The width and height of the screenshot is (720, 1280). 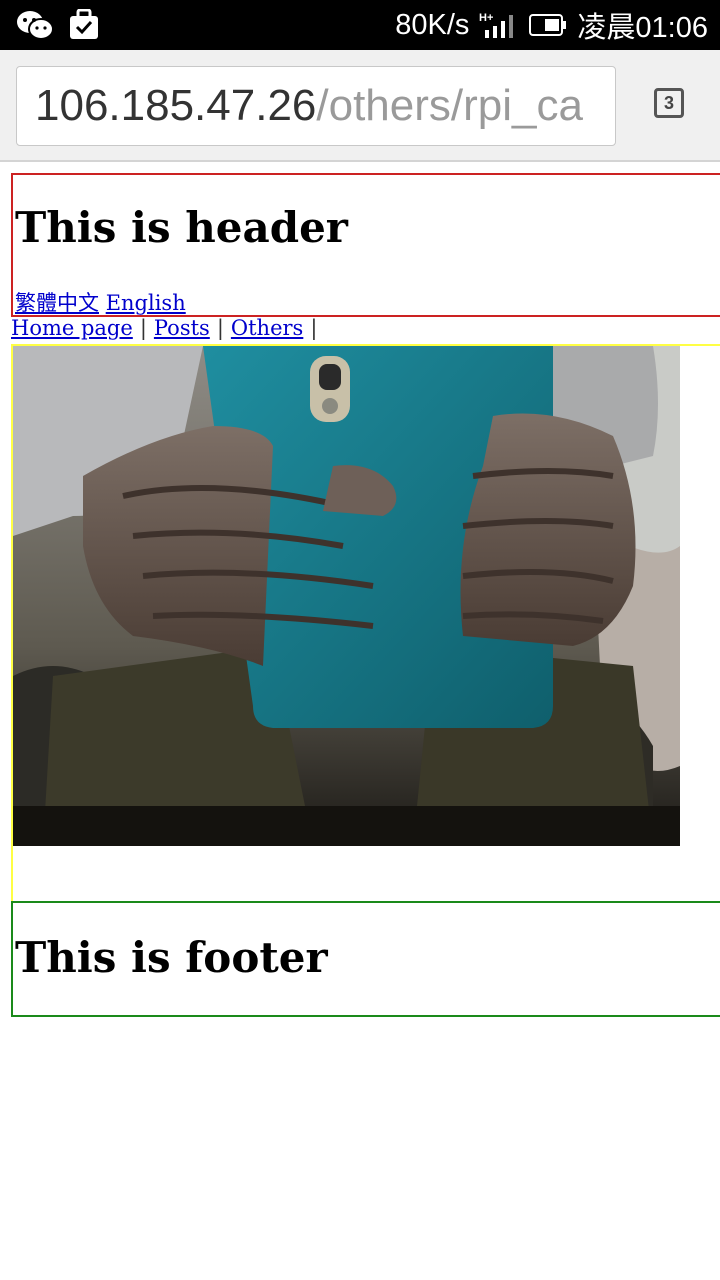 I want to click on network-speed: 80K/s, so click(x=432, y=24).